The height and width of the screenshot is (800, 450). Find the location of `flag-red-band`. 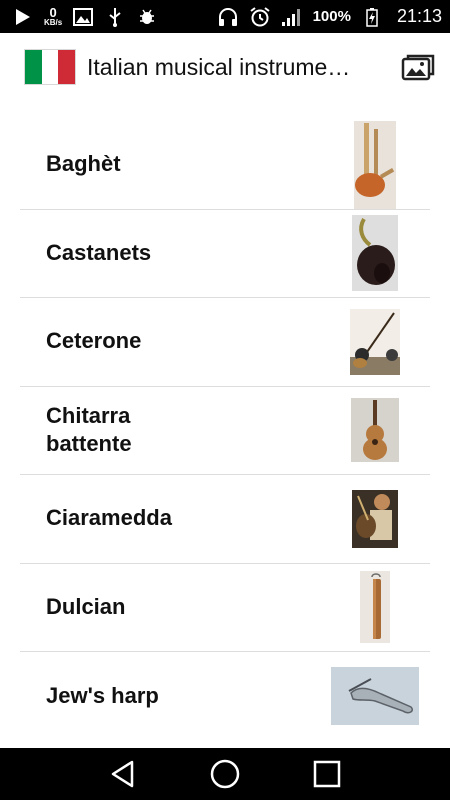

flag-red-band is located at coordinates (67, 67).